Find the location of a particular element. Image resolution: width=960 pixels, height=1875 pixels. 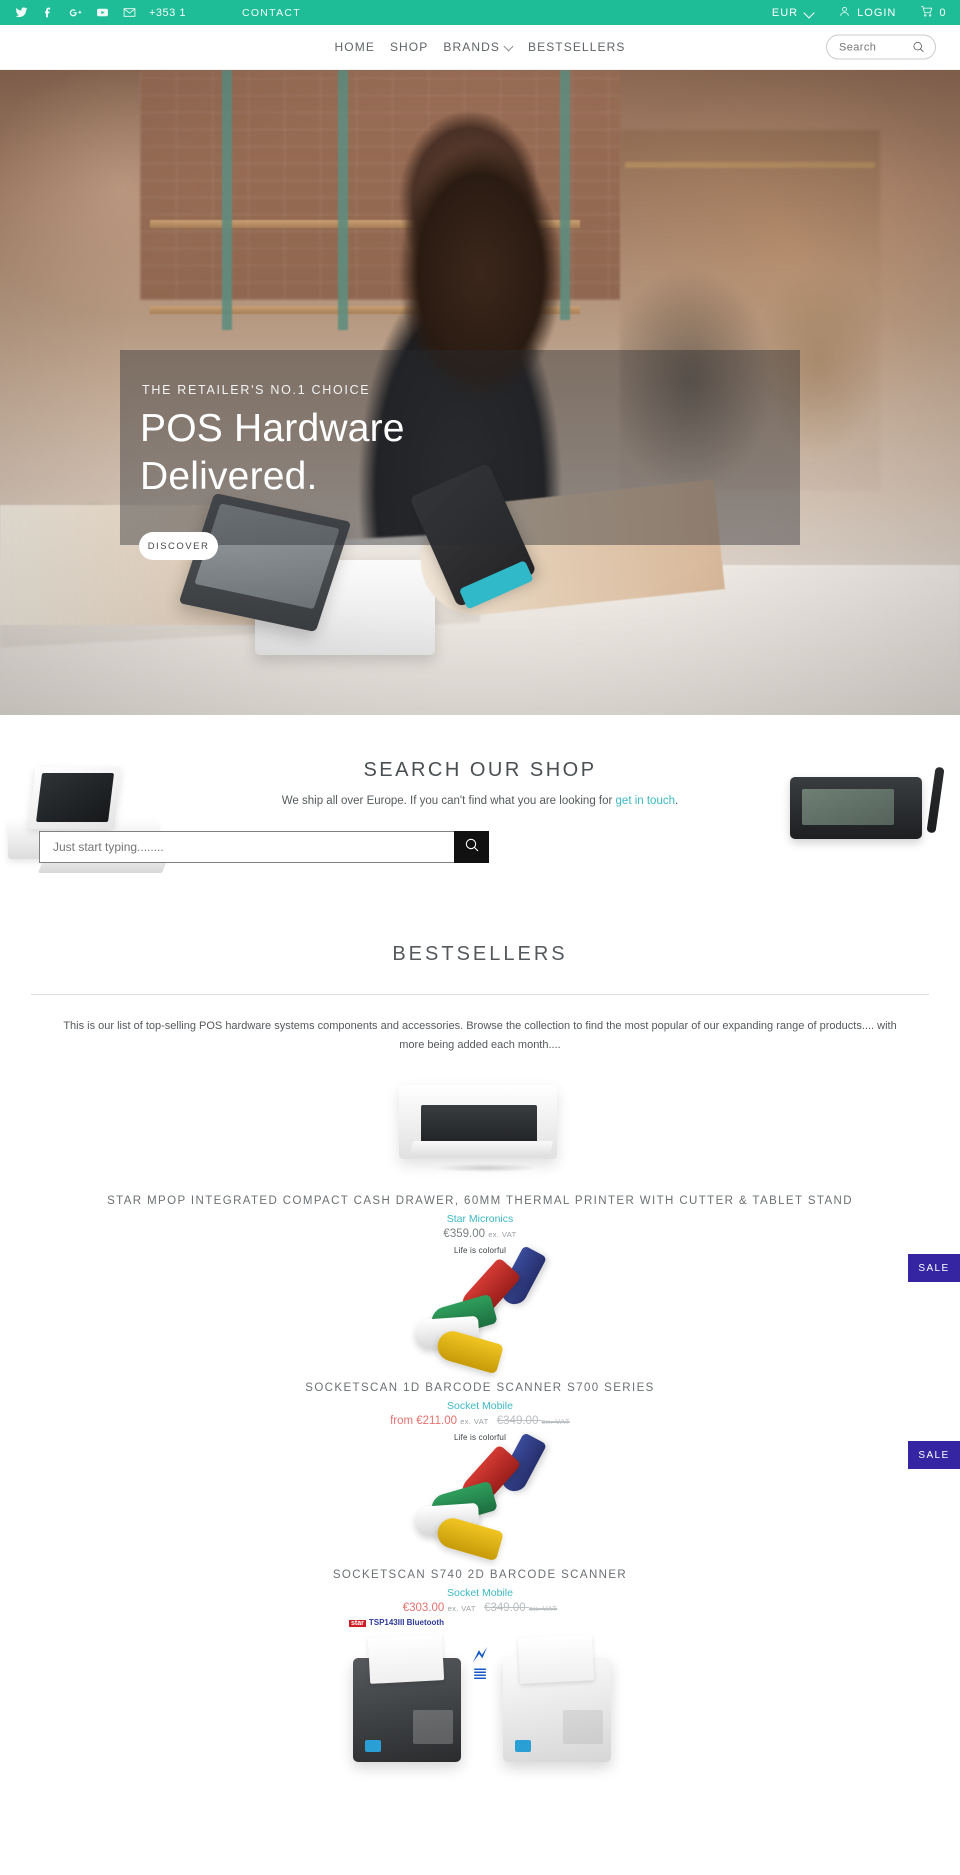

cash-drawer-image is located at coordinates (480, 1131).